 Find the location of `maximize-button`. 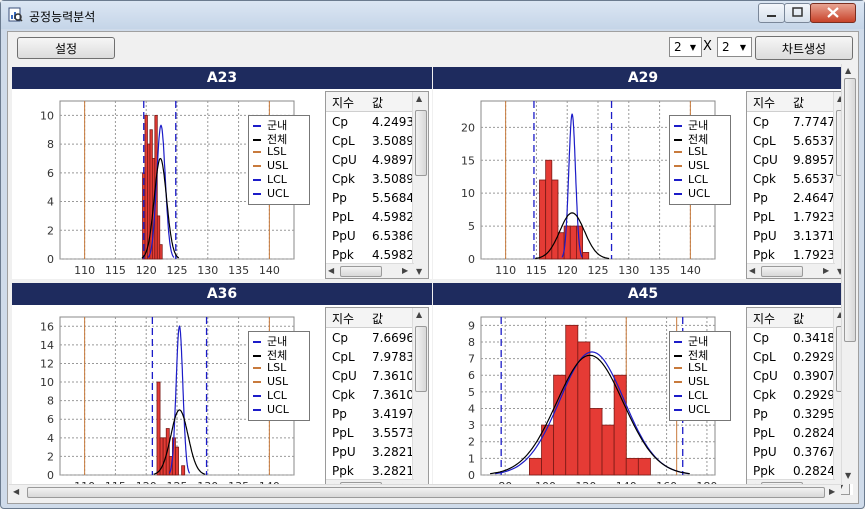

maximize-button is located at coordinates (797, 13).